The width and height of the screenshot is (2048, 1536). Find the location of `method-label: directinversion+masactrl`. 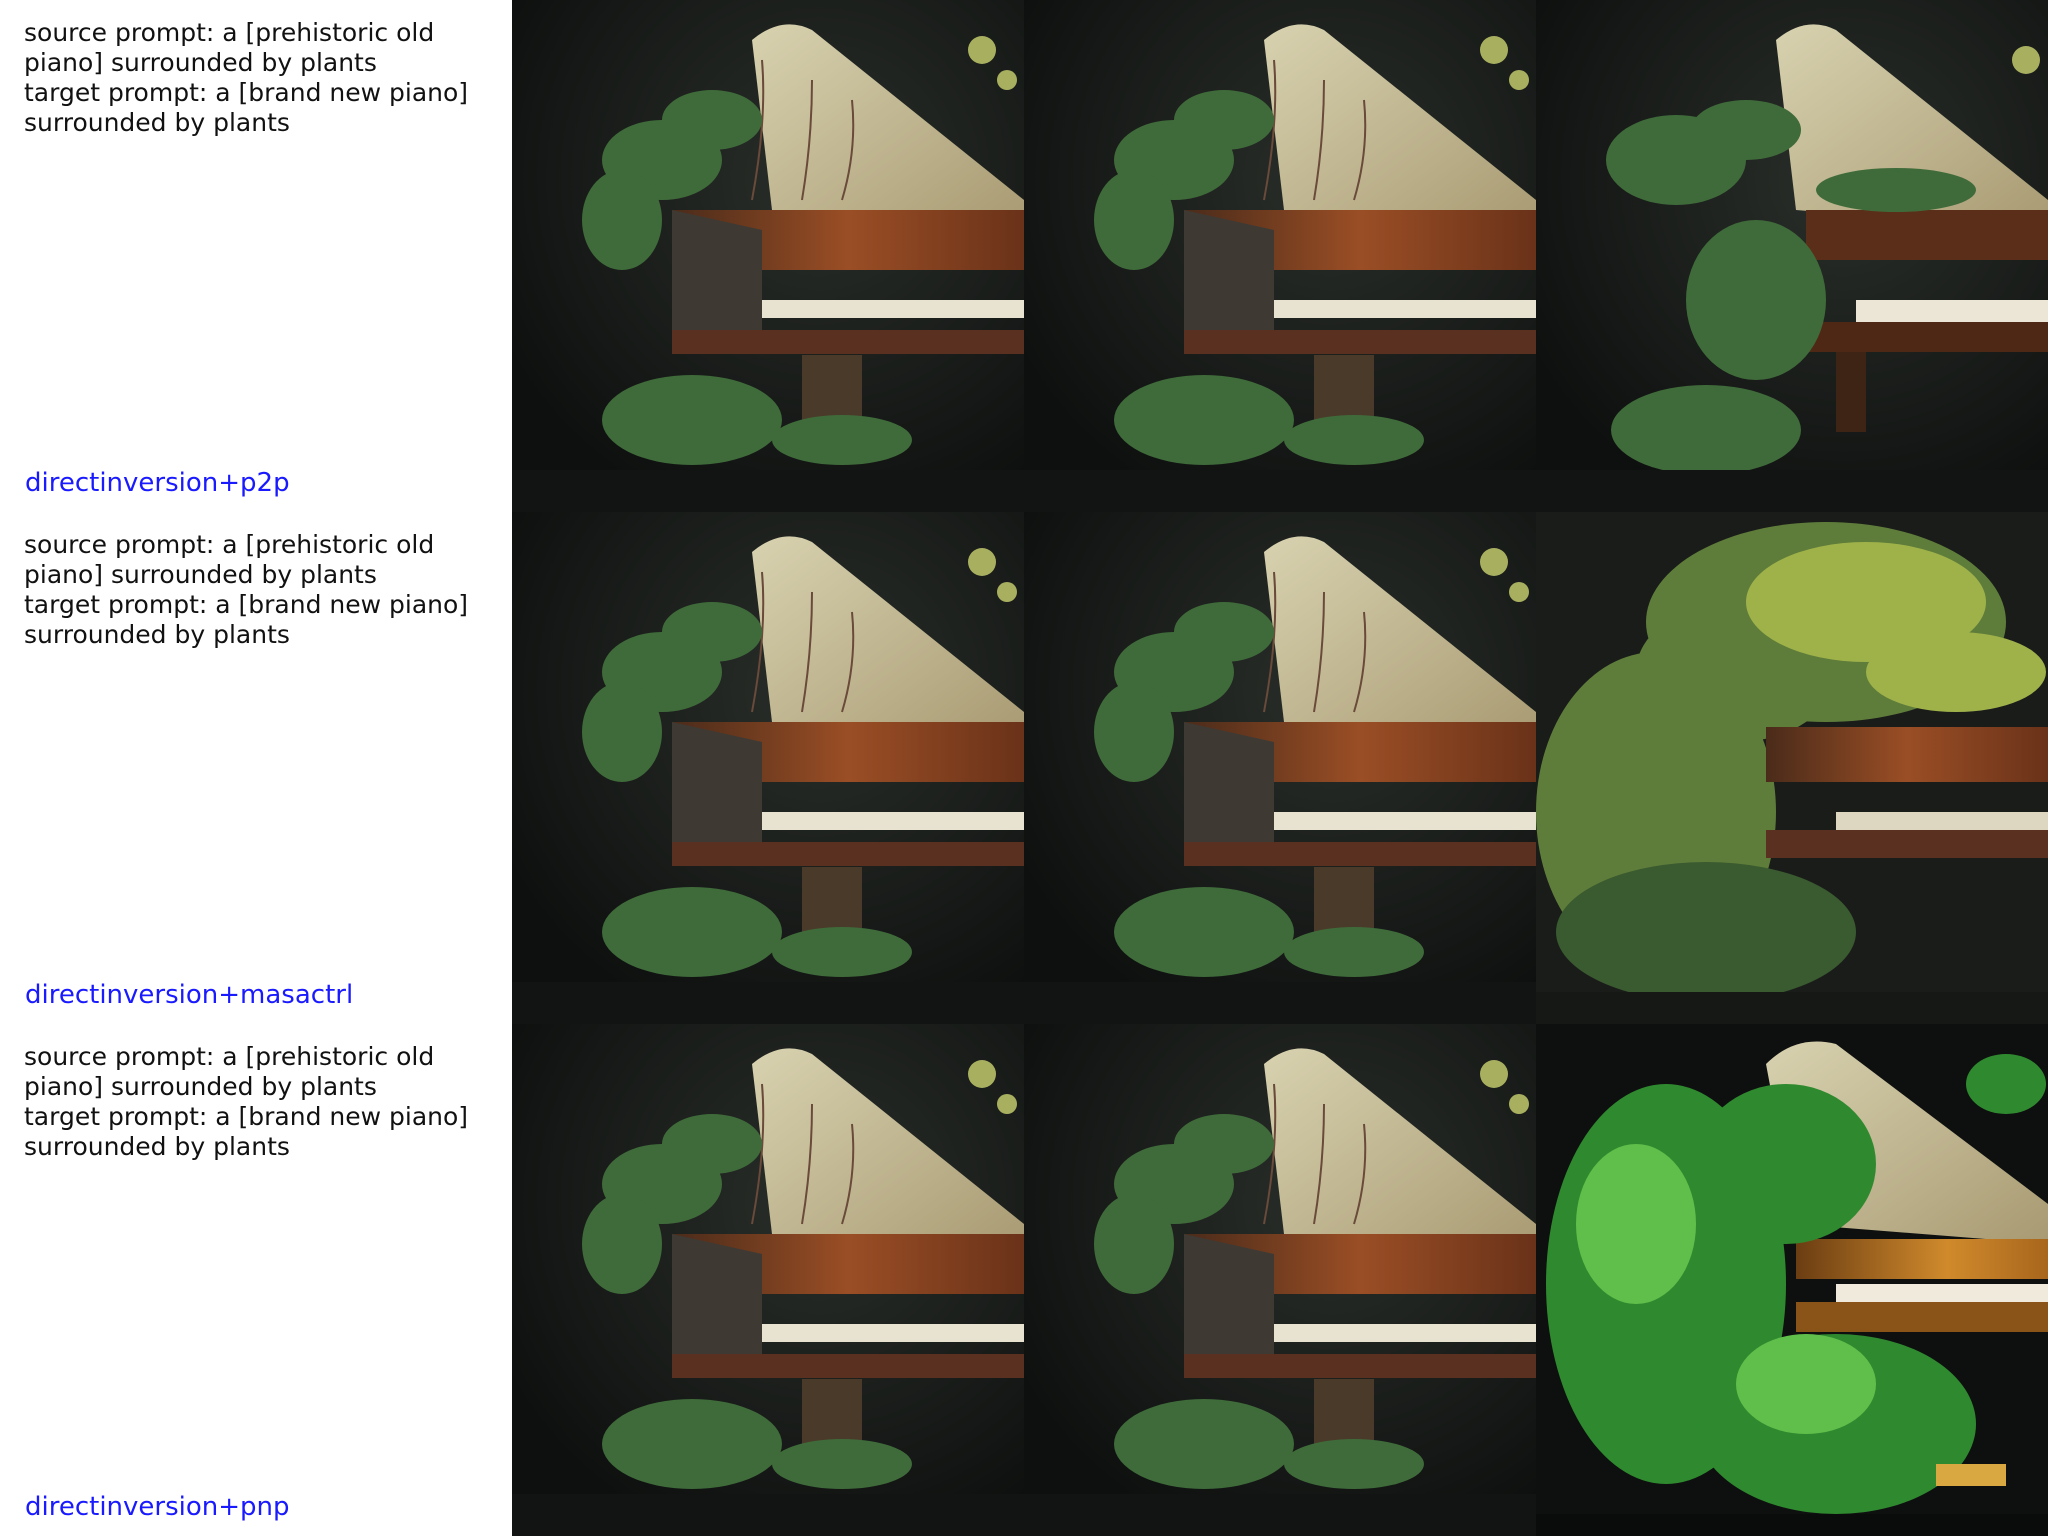

method-label: directinversion+masactrl is located at coordinates (189, 995).